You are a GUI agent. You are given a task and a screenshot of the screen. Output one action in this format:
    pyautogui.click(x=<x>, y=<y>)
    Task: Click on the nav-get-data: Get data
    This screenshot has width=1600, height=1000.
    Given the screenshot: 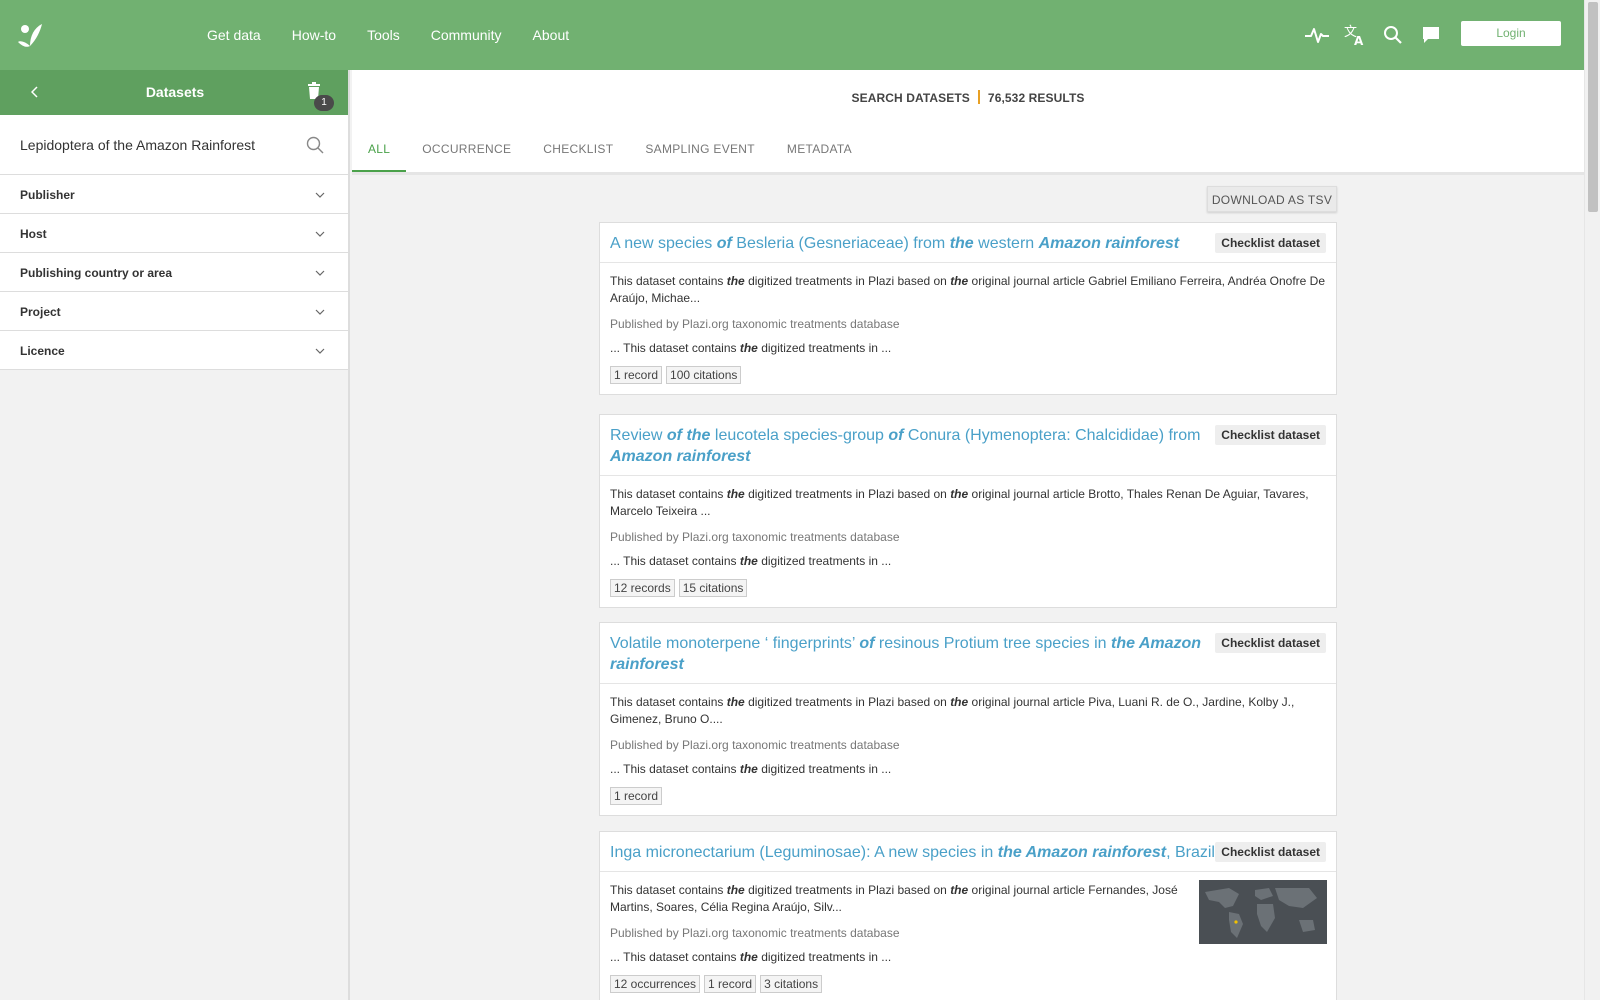 What is the action you would take?
    pyautogui.click(x=234, y=35)
    